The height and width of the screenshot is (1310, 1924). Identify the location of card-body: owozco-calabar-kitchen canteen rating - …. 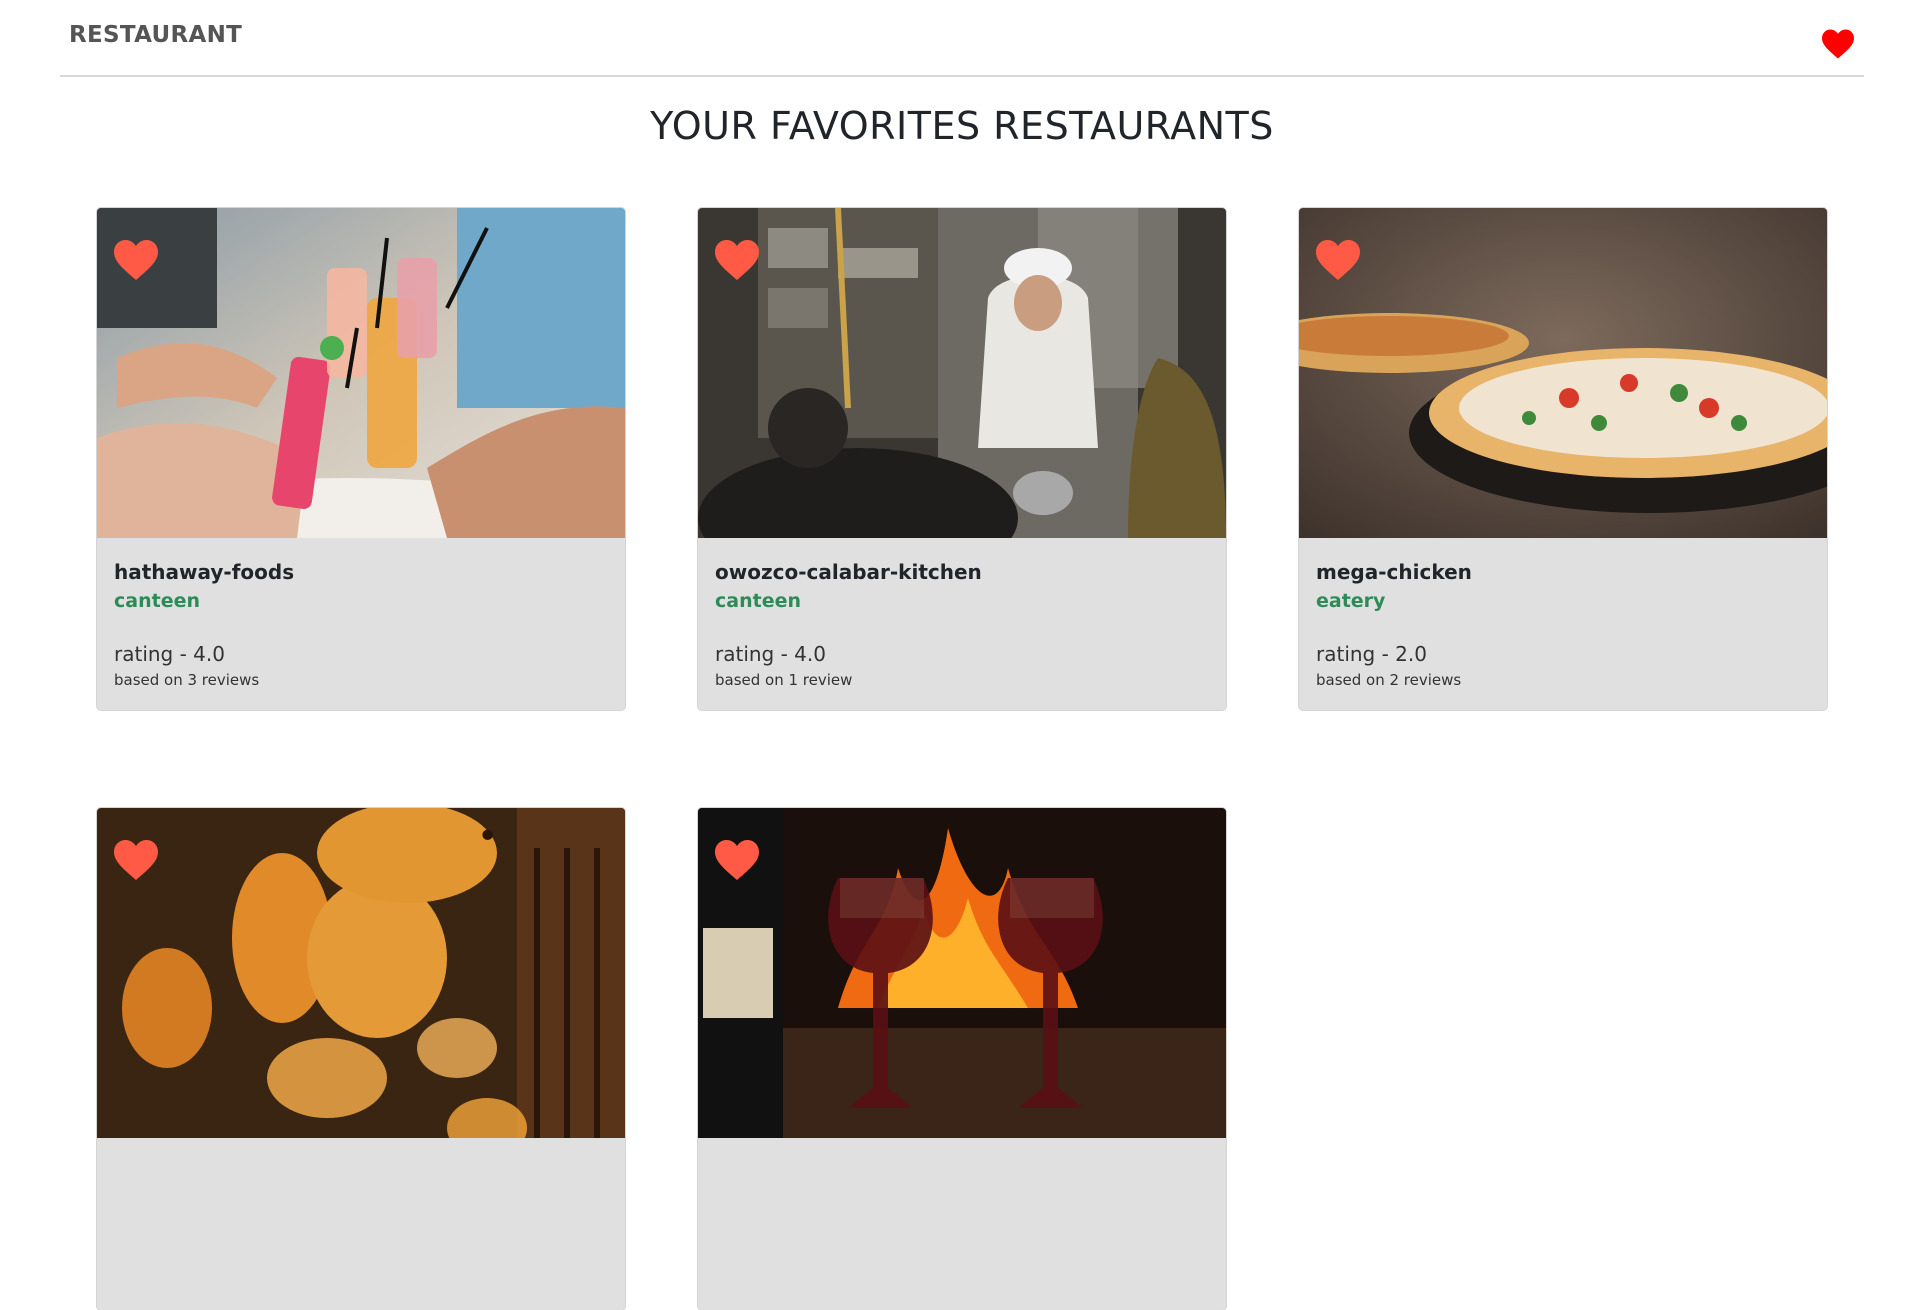
(962, 622).